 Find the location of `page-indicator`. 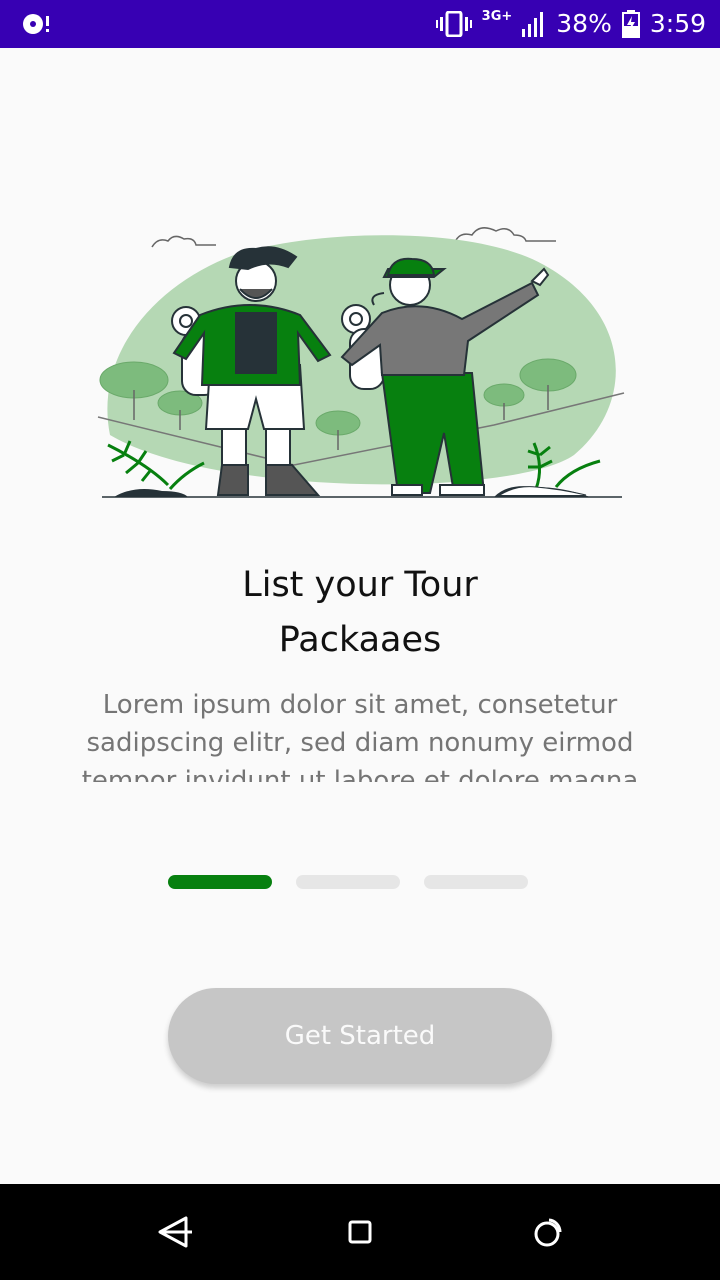

page-indicator is located at coordinates (348, 882).